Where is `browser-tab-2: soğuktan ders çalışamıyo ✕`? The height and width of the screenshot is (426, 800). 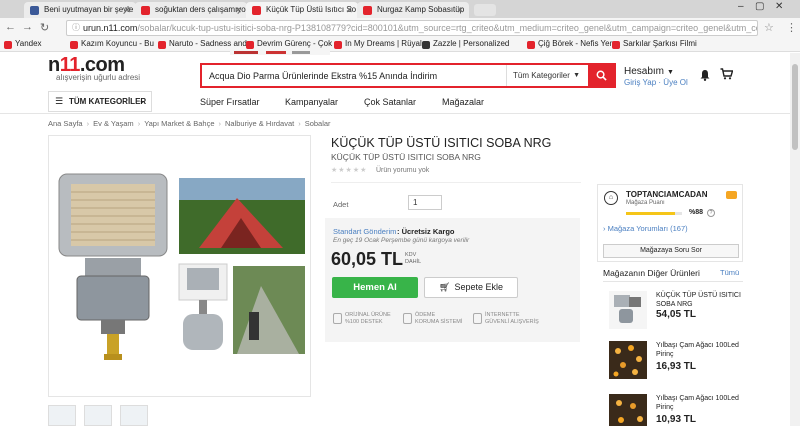
browser-tab-2: soğuktan ders çalışamıyo ✕ is located at coordinates (191, 10).